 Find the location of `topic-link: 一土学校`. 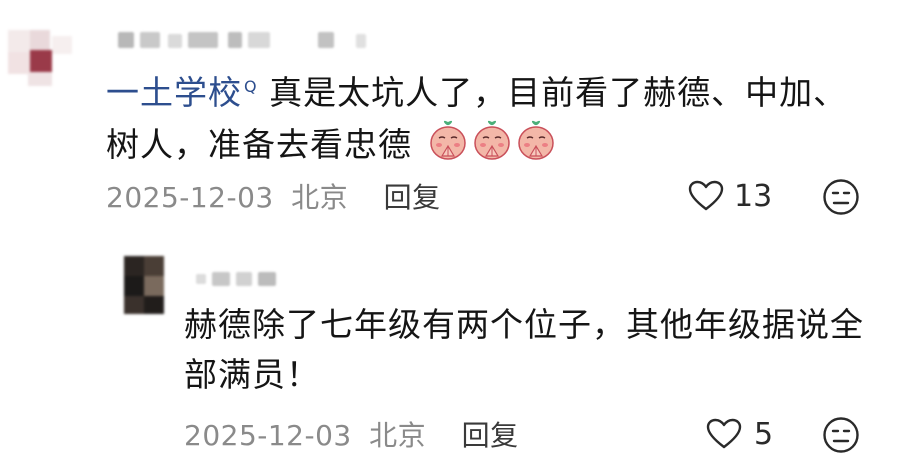

topic-link: 一土学校 is located at coordinates (174, 92).